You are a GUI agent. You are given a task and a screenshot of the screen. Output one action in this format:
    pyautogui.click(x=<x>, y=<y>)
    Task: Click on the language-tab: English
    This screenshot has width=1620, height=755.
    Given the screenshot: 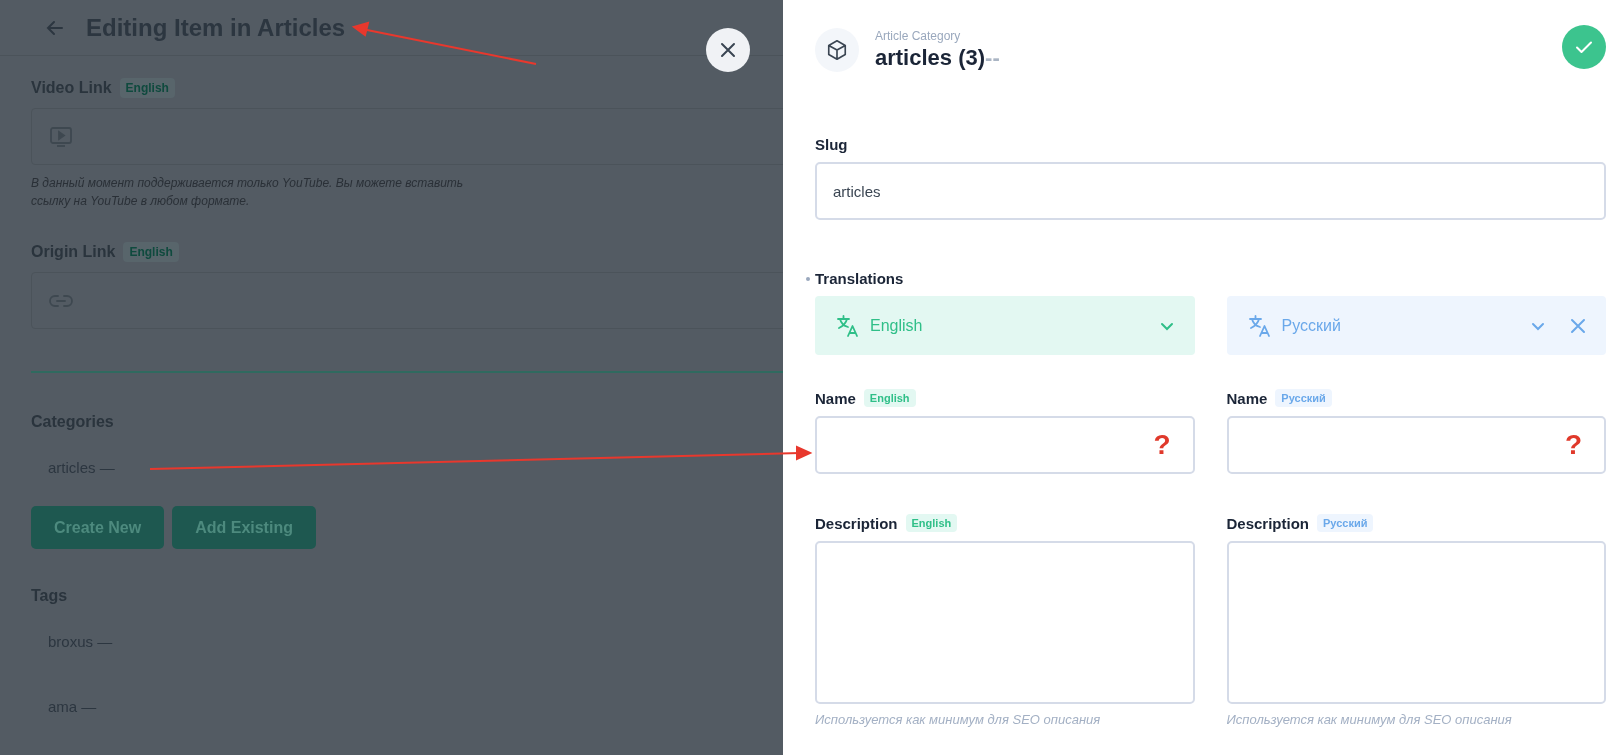 What is the action you would take?
    pyautogui.click(x=1005, y=325)
    